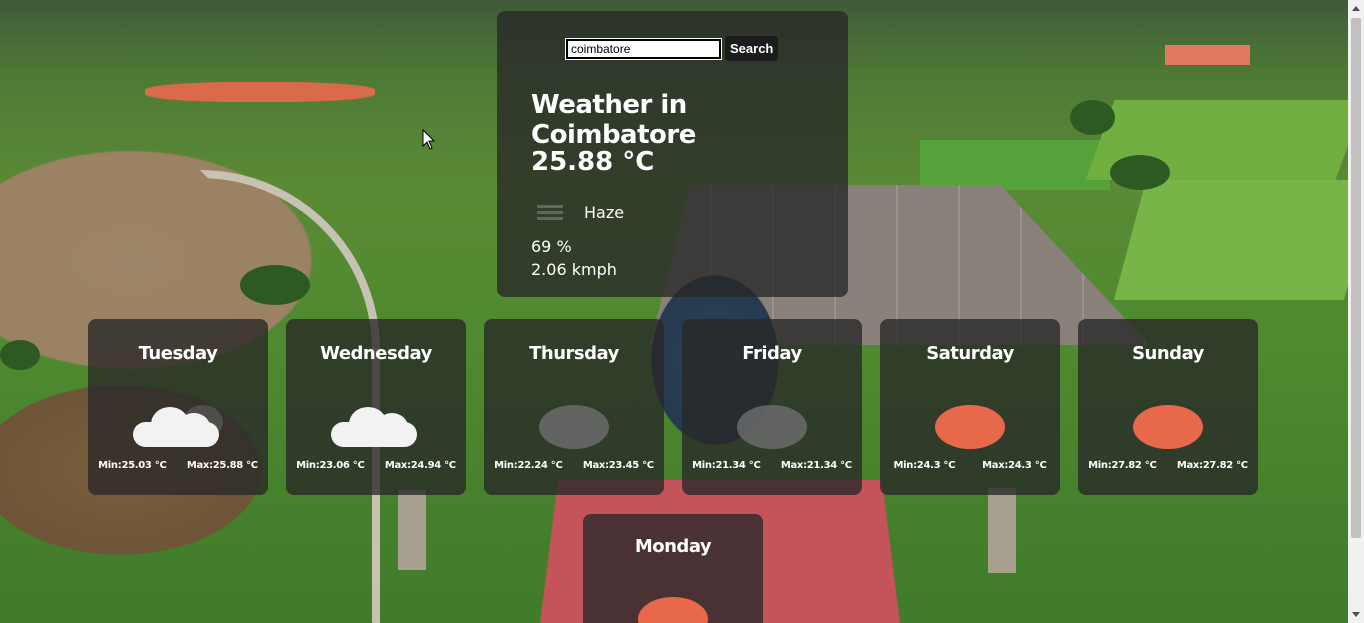 The image size is (1364, 623). Describe the element at coordinates (924, 465) in the screenshot. I see `forecast-min-temp: Min:24.3 °C` at that location.